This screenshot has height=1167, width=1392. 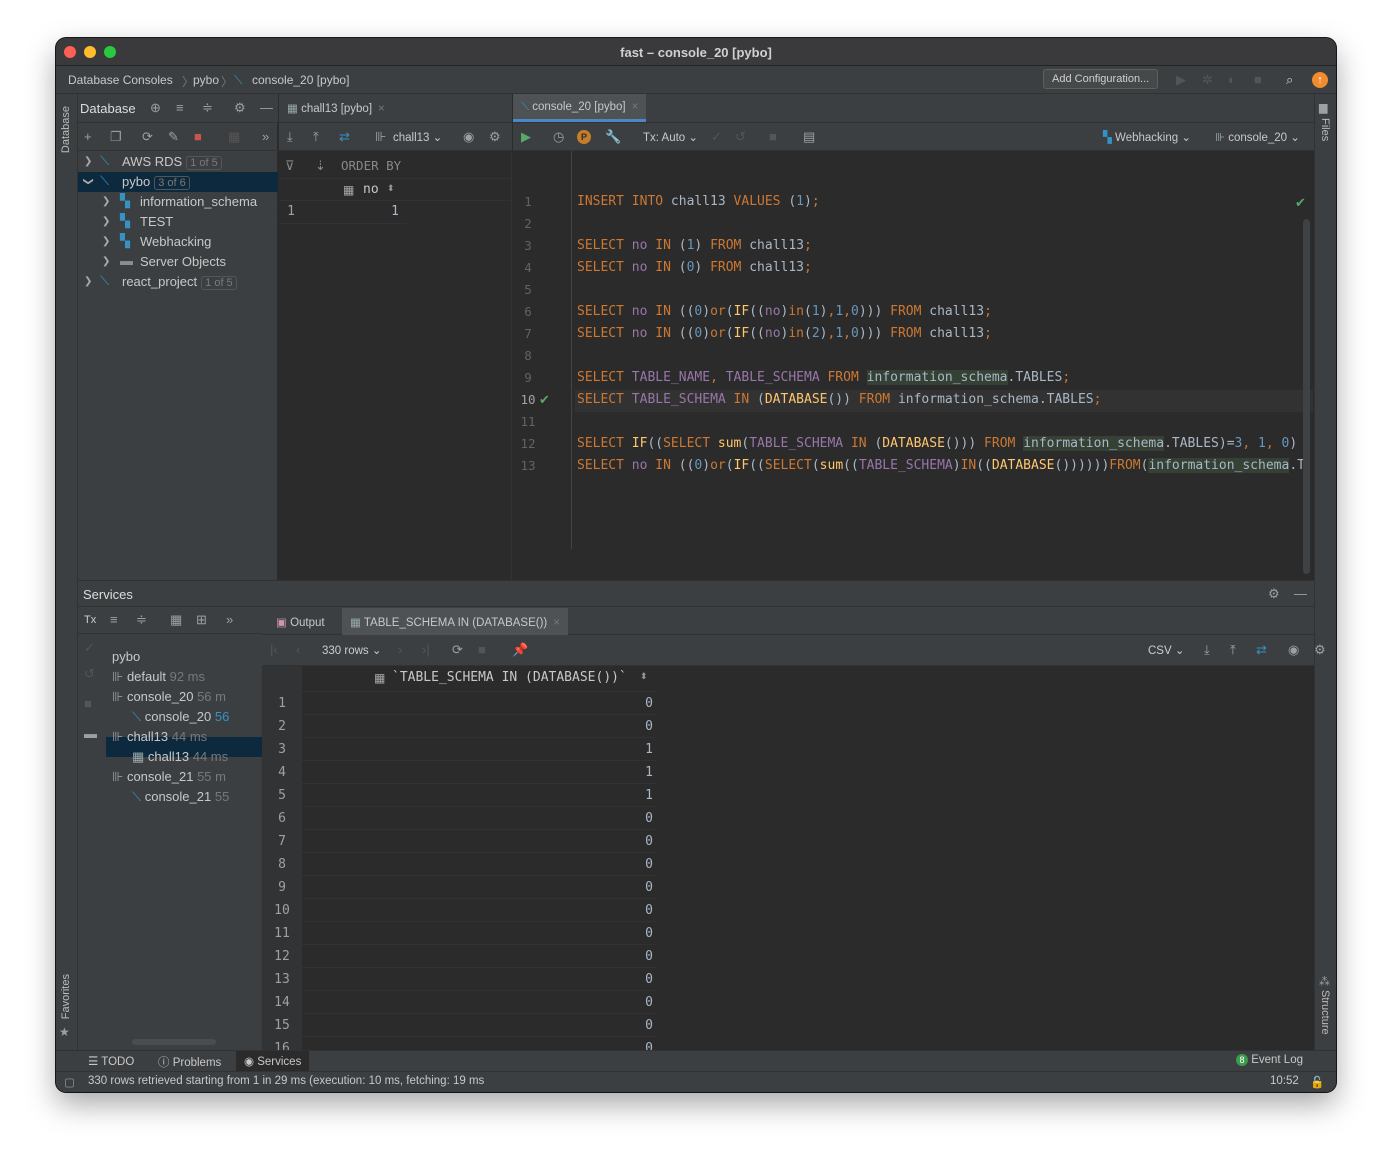 I want to click on tree-item-test: TEST, so click(x=156, y=221).